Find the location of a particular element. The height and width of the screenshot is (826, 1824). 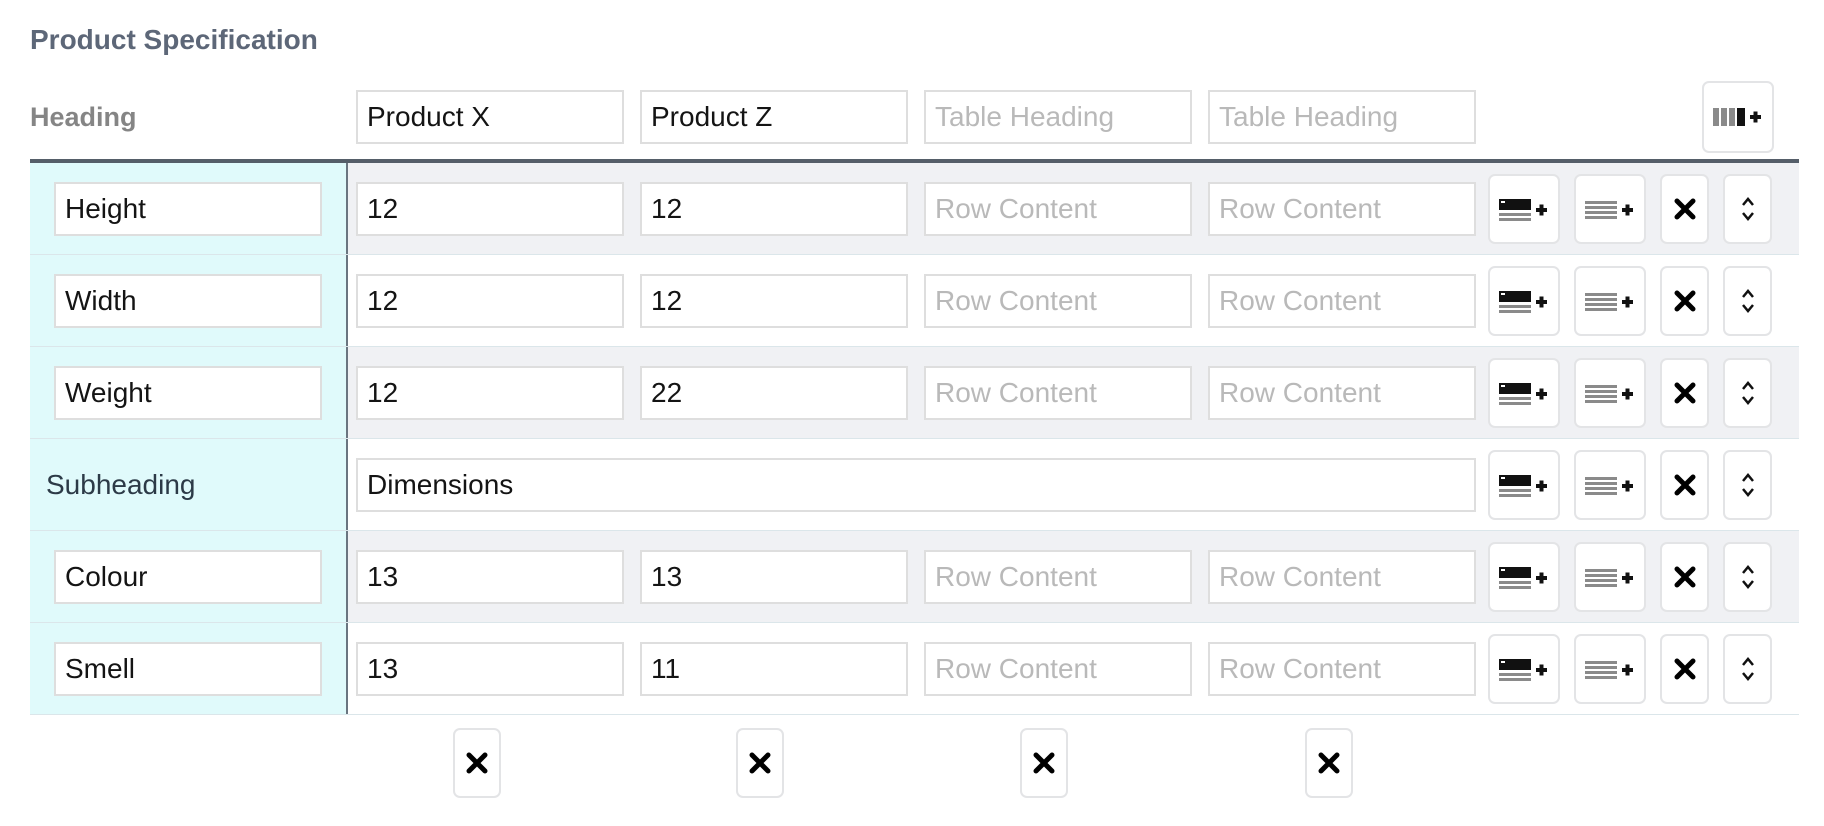

add-column-button is located at coordinates (1738, 117).